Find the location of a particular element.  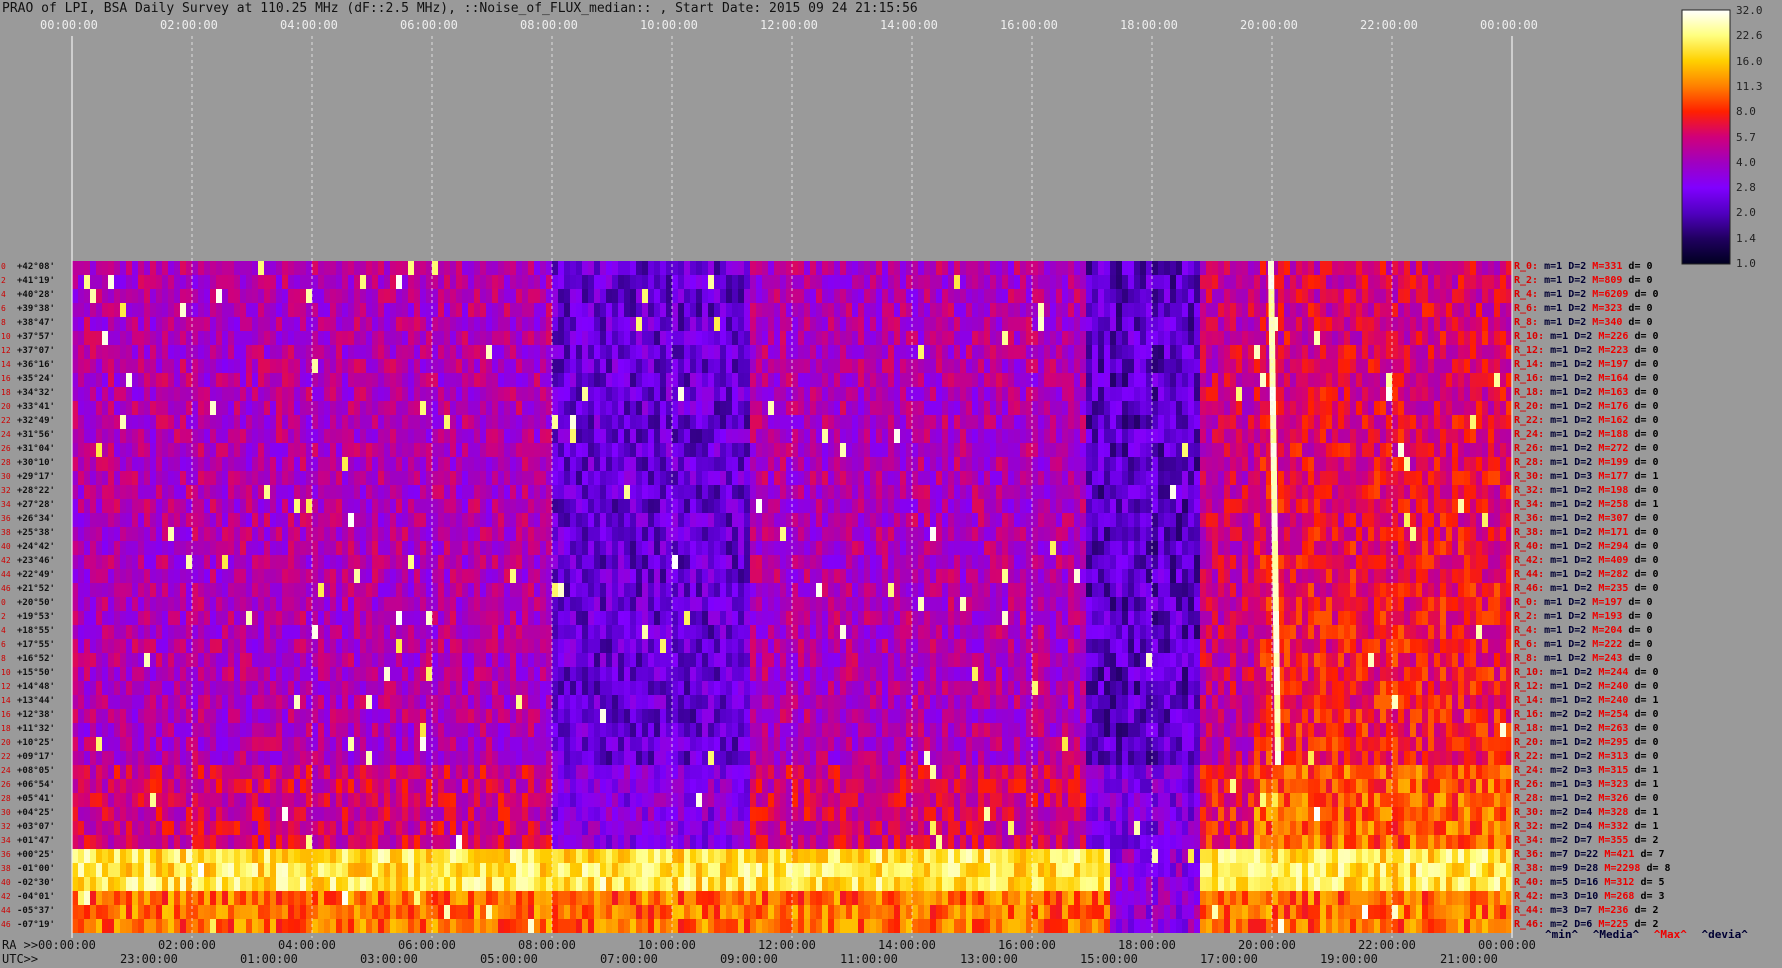

stat-max: M=162 is located at coordinates (1616, 420).